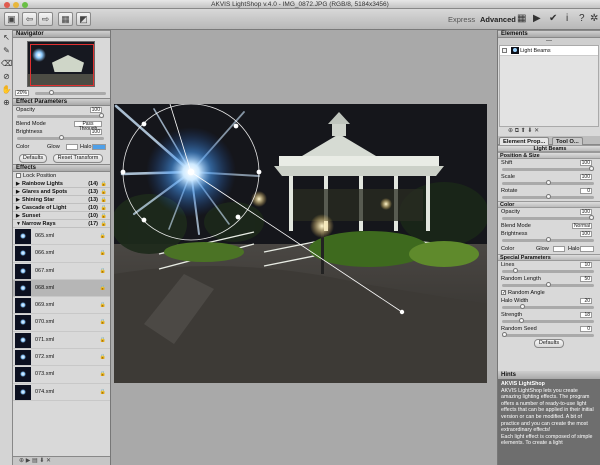 This screenshot has width=600, height=465. What do you see at coordinates (45, 19) in the screenshot?
I see `redo-icon: ⇨` at bounding box center [45, 19].